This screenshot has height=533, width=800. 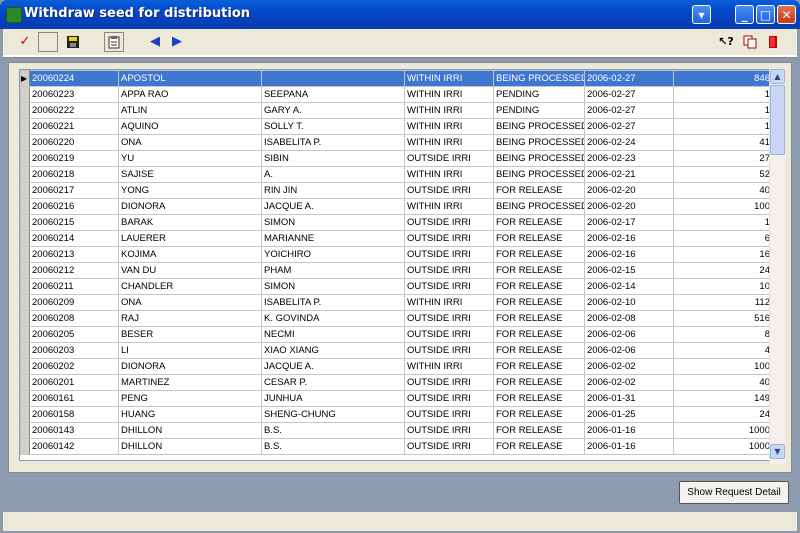 I want to click on first-name-cell: YOICHIRO, so click(x=333, y=254).